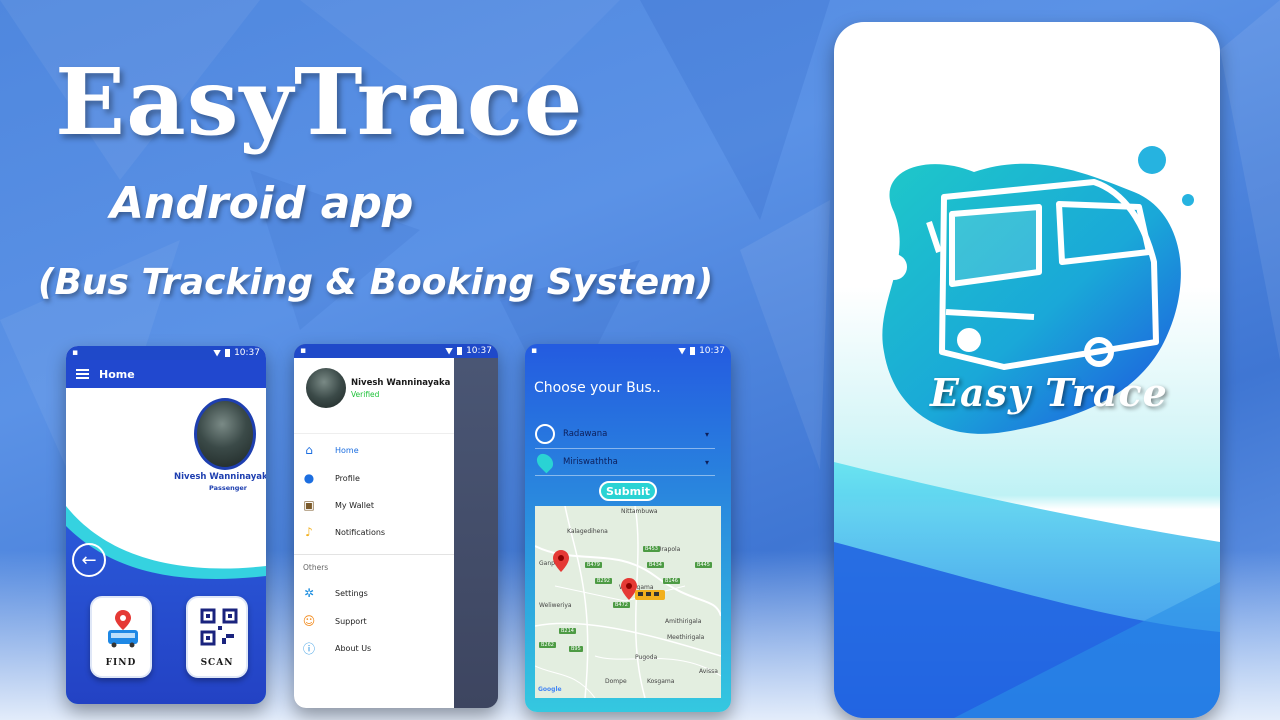 The image size is (1280, 720). Describe the element at coordinates (354, 505) in the screenshot. I see `drawer-item-label: My Wallet` at that location.